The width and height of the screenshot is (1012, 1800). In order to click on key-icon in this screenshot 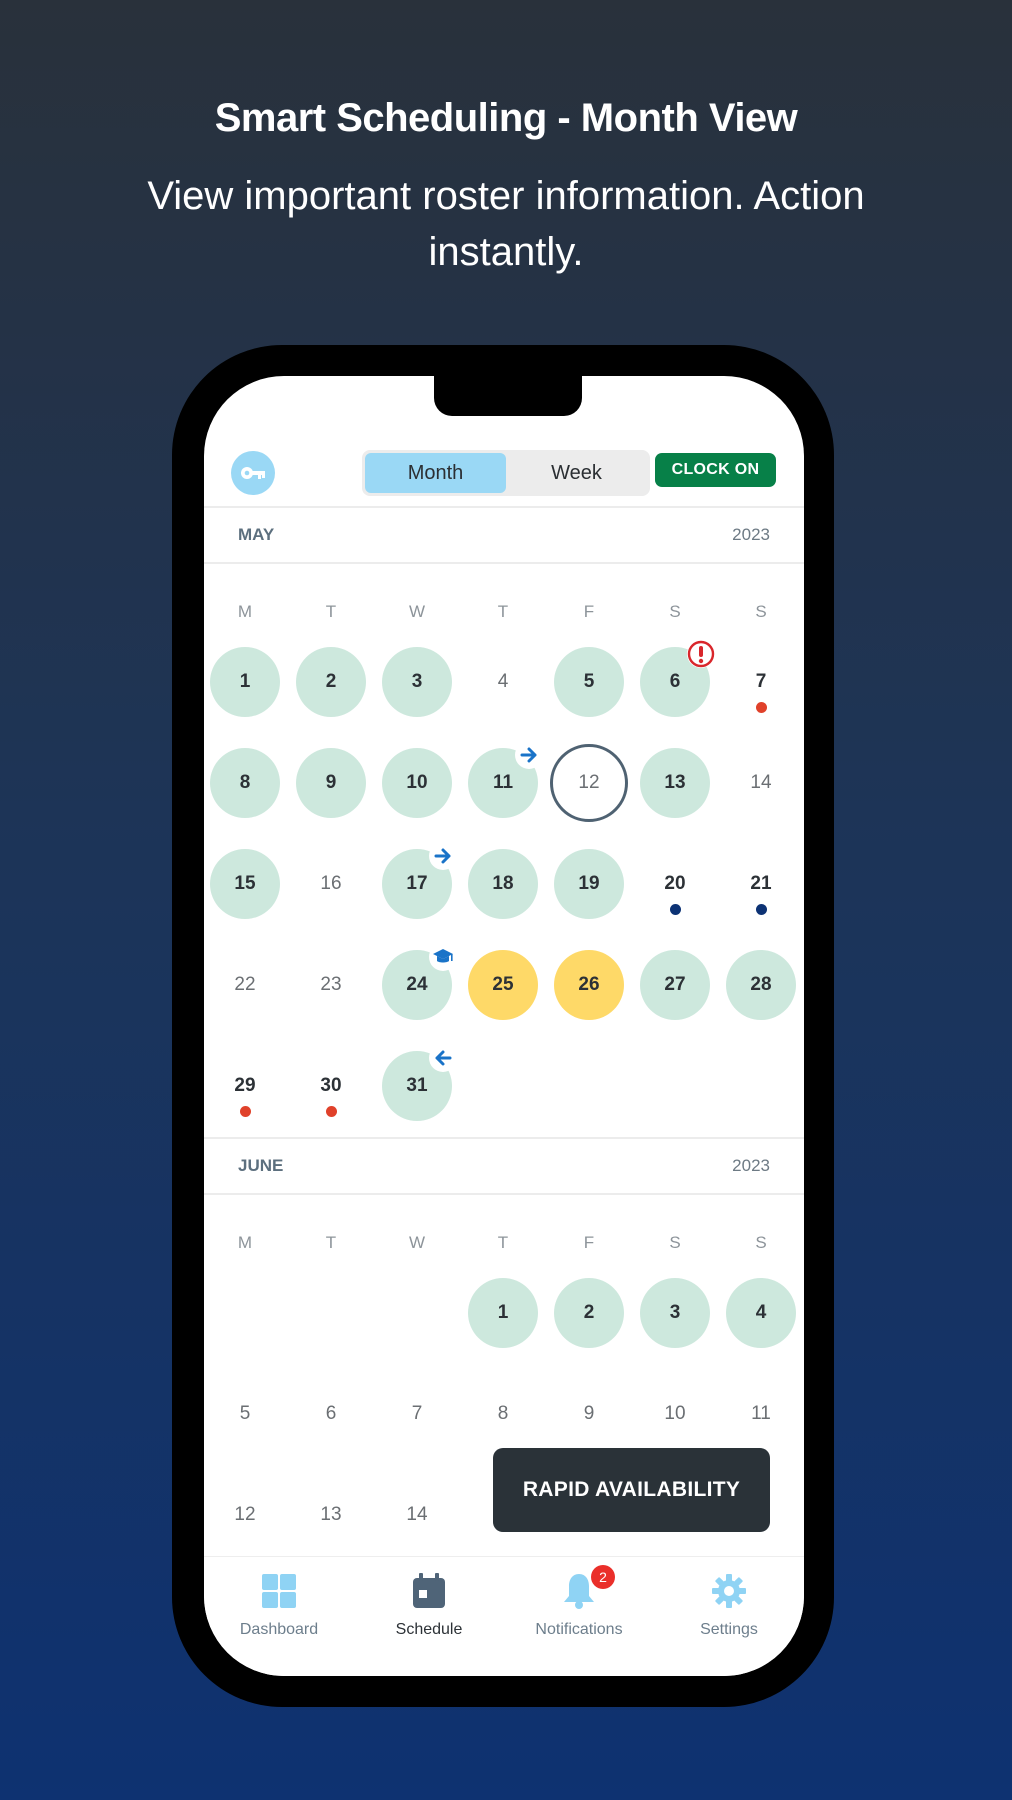, I will do `click(253, 473)`.